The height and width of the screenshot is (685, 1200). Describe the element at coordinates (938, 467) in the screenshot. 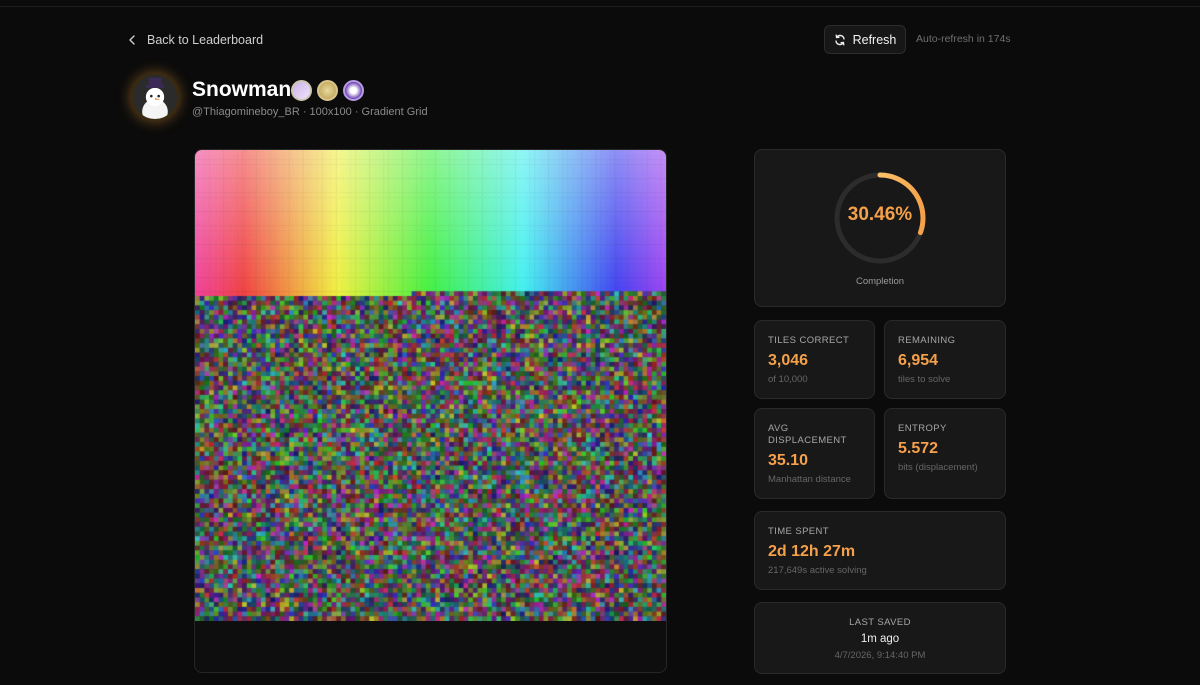

I see `stat-sub: bits (displacement)` at that location.